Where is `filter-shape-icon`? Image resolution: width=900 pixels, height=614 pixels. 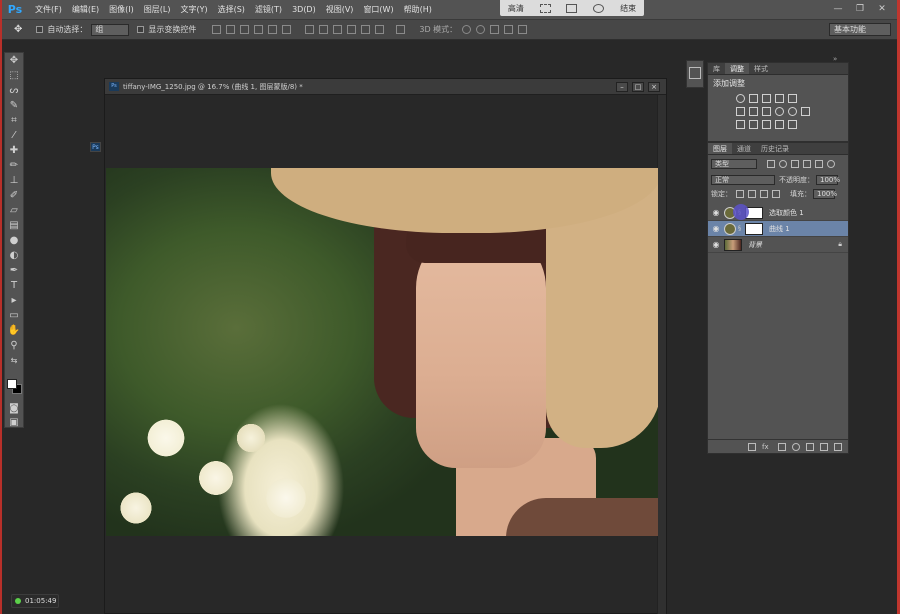 filter-shape-icon is located at coordinates (807, 164).